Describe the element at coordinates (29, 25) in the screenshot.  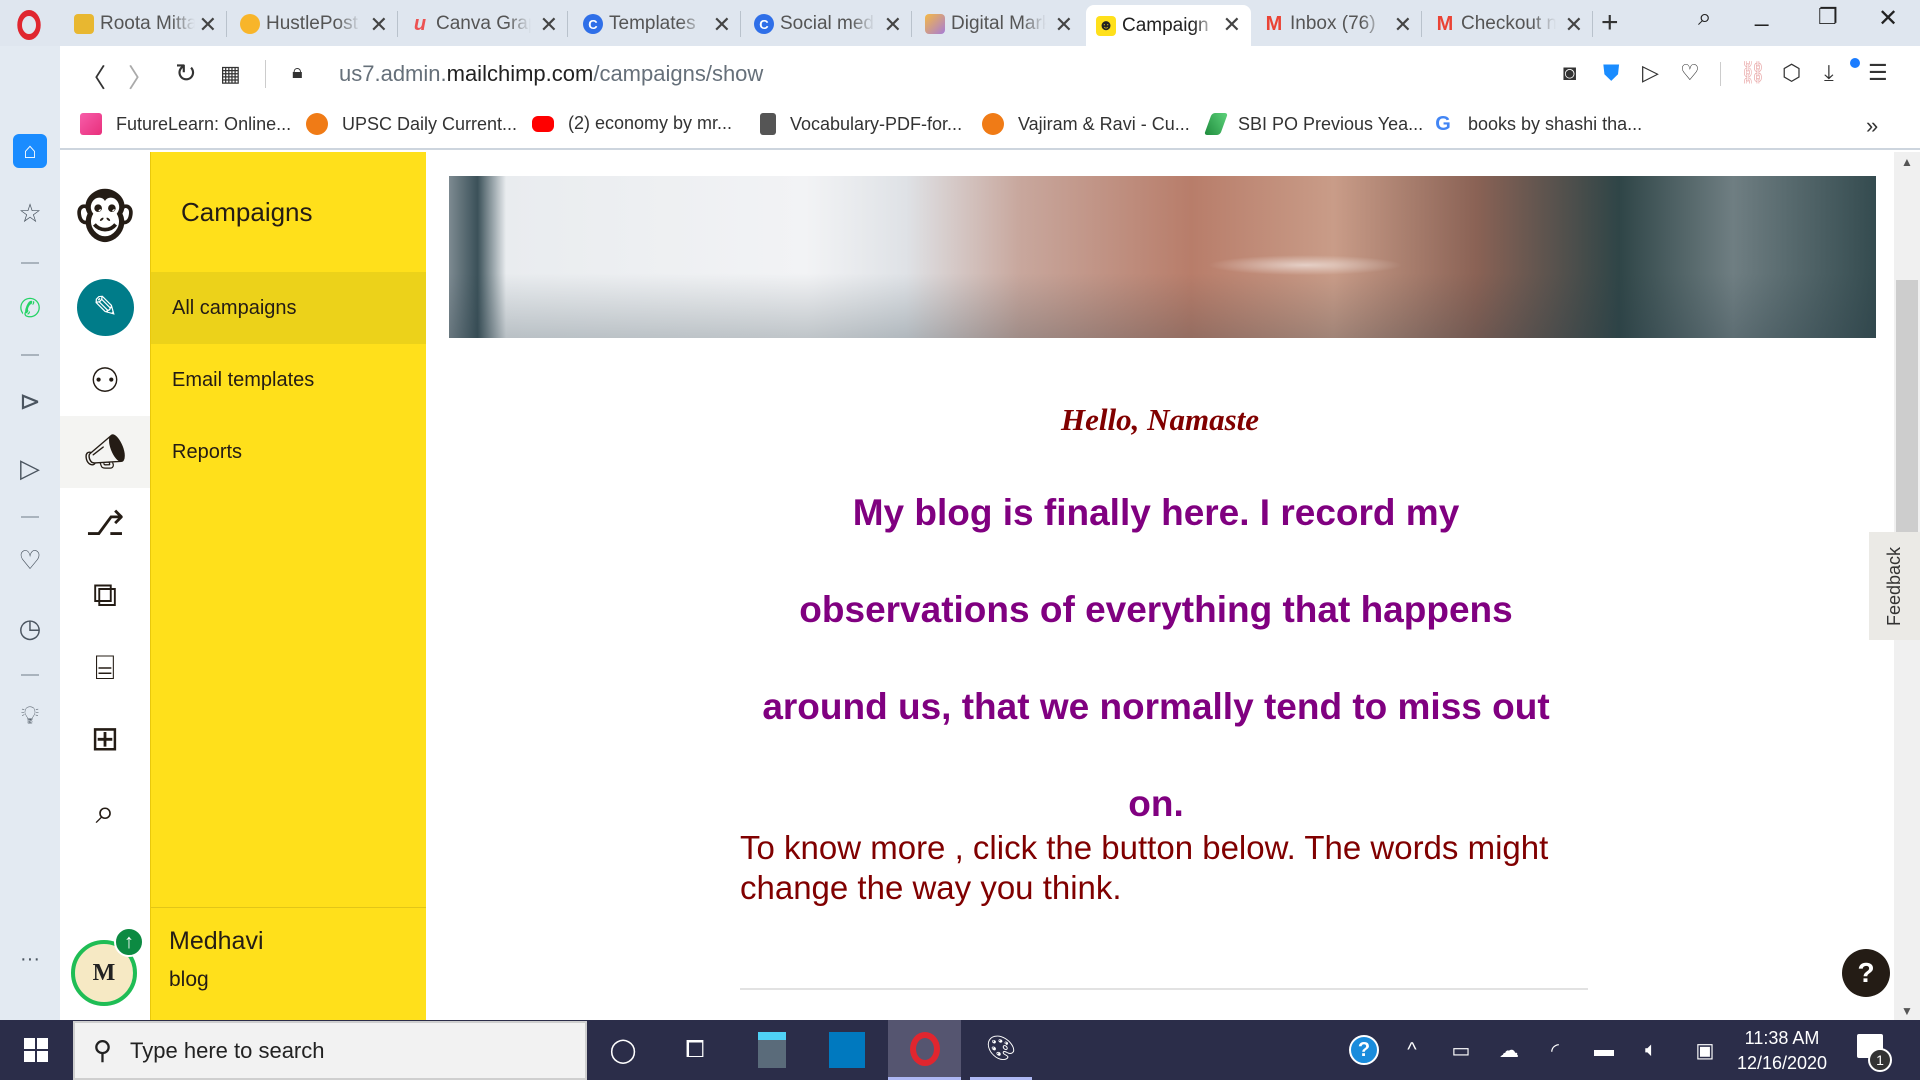
I see `opera-menu-icon` at that location.